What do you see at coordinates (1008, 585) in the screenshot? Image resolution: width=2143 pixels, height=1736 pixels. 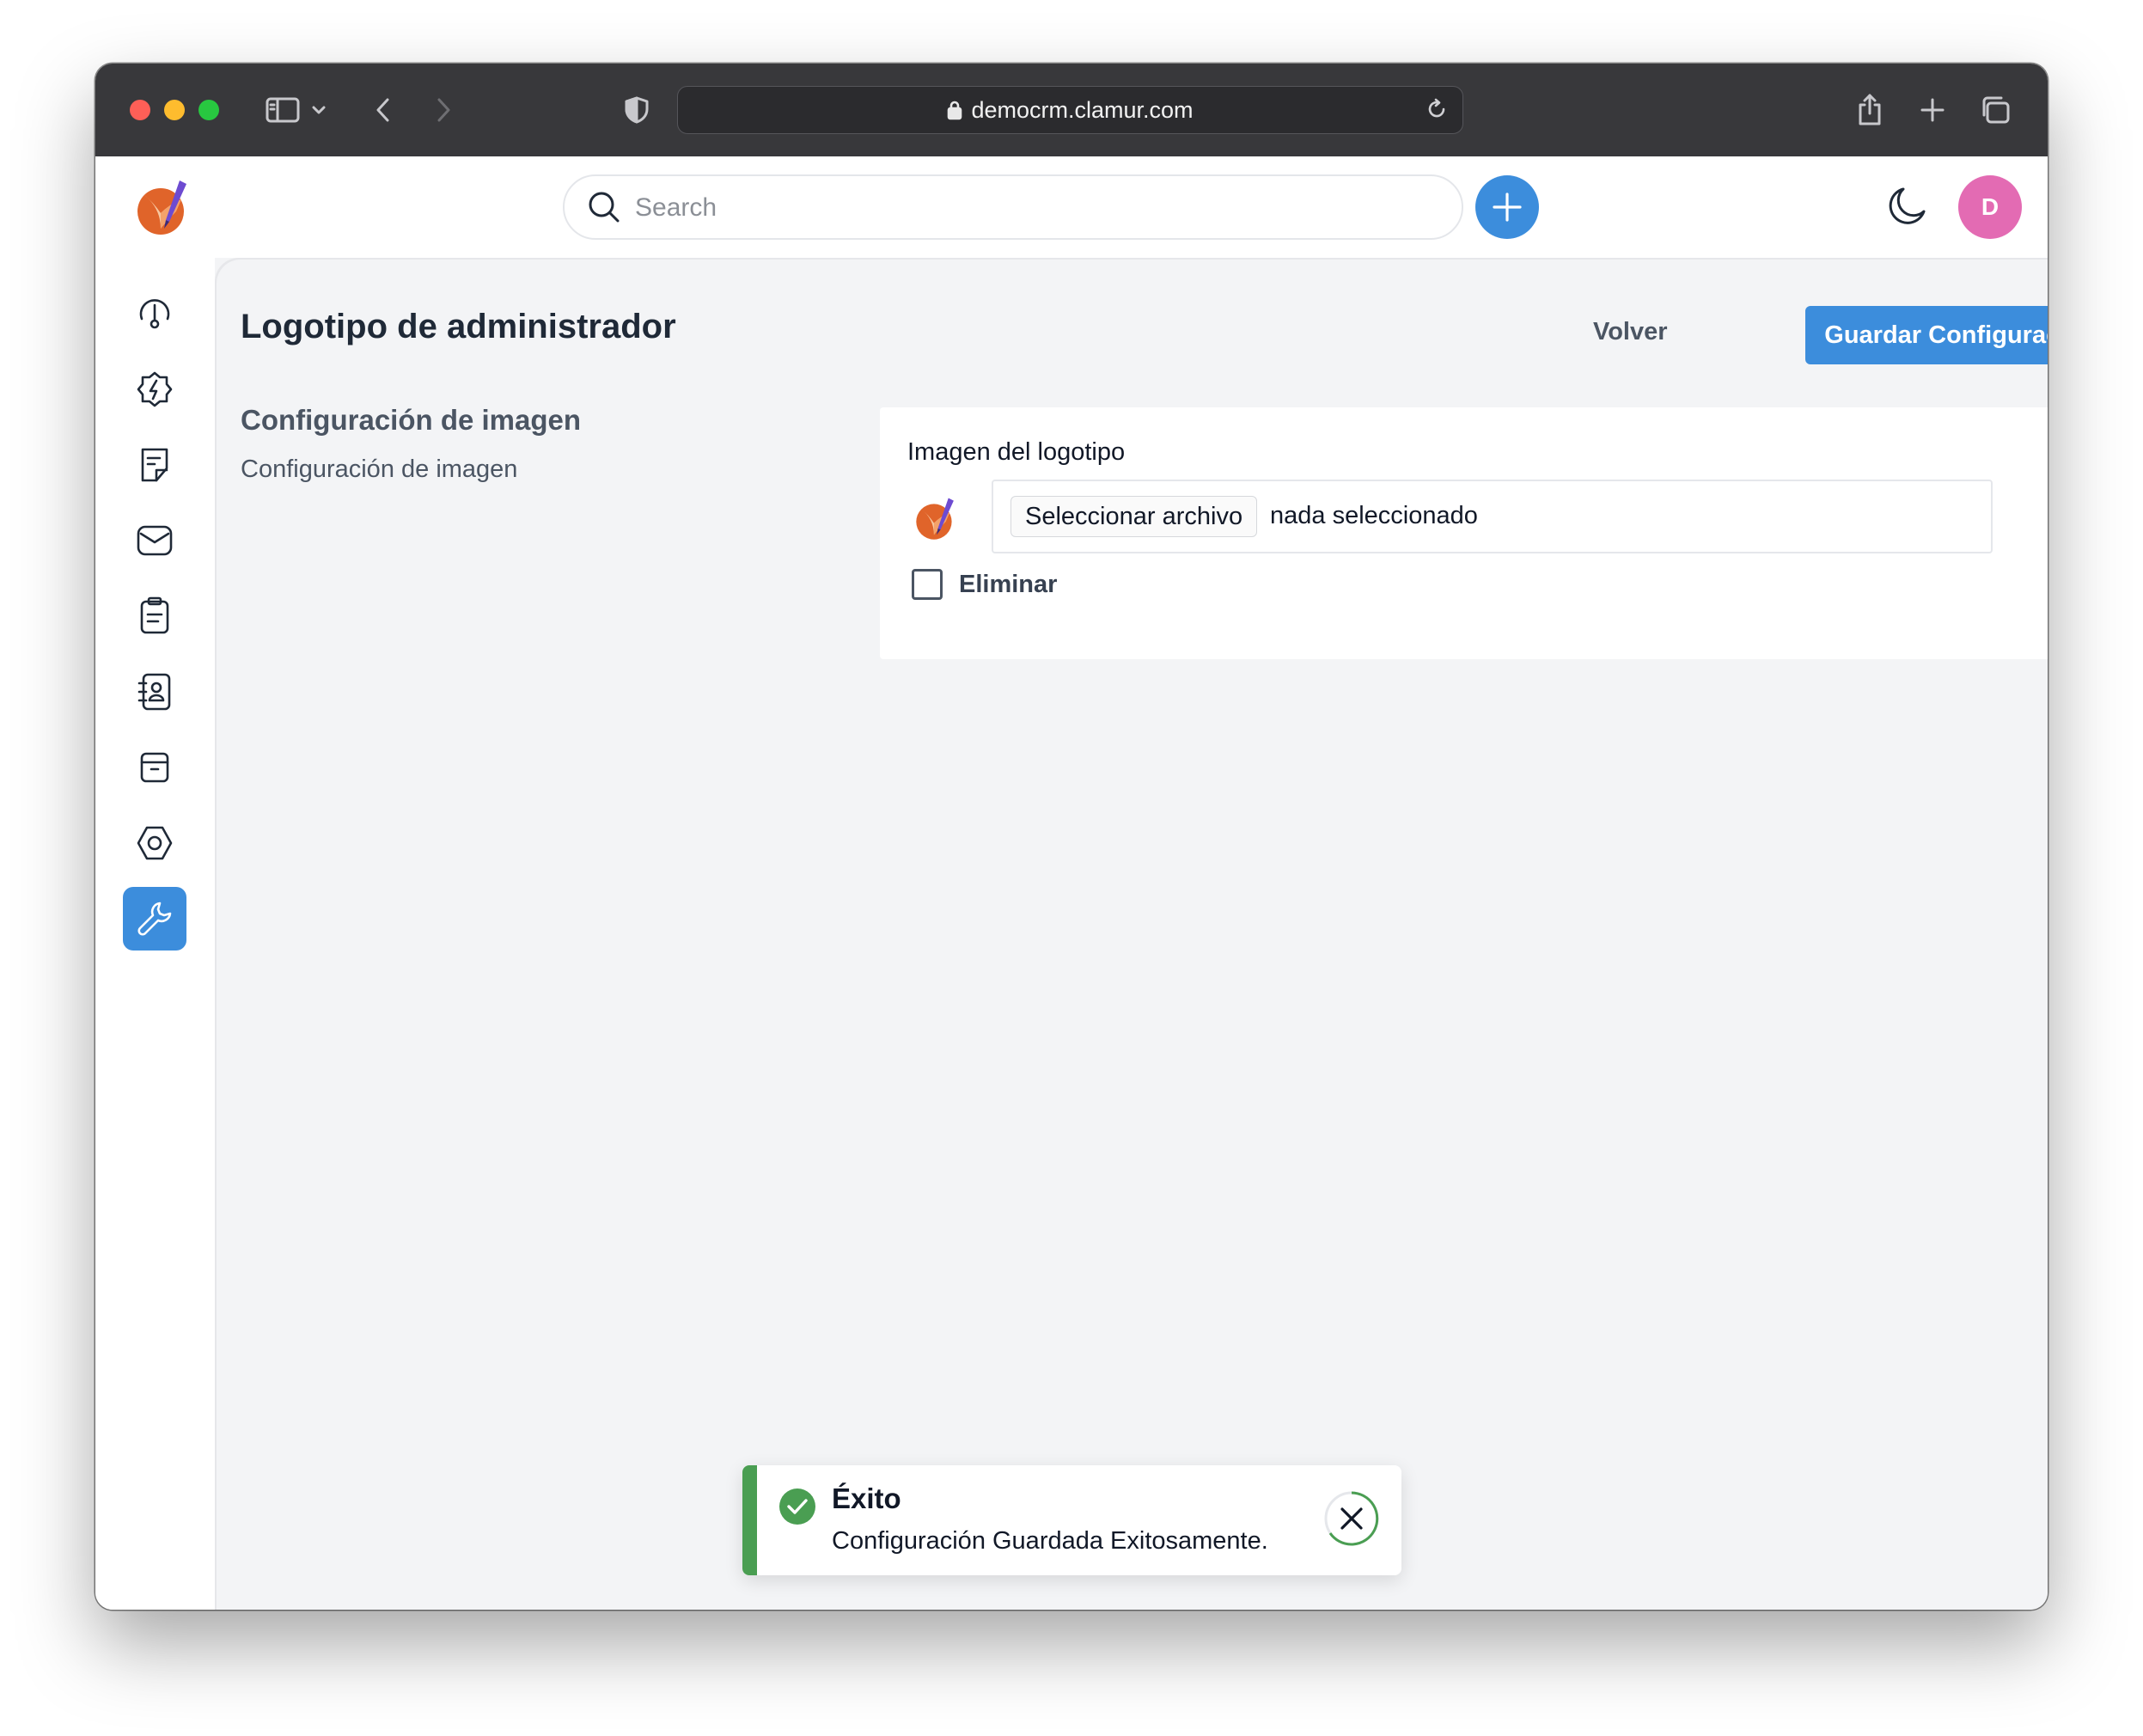 I see `delete-label: Eliminar` at bounding box center [1008, 585].